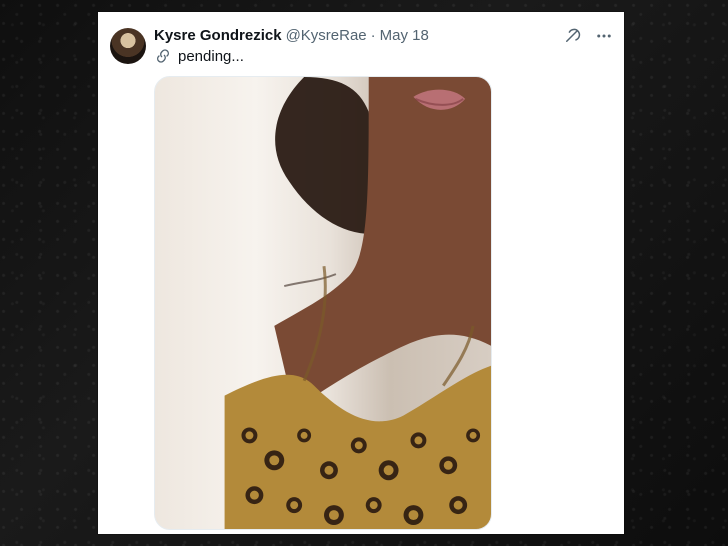 The height and width of the screenshot is (546, 728). Describe the element at coordinates (326, 35) in the screenshot. I see `author-handle: @KysreRae` at that location.